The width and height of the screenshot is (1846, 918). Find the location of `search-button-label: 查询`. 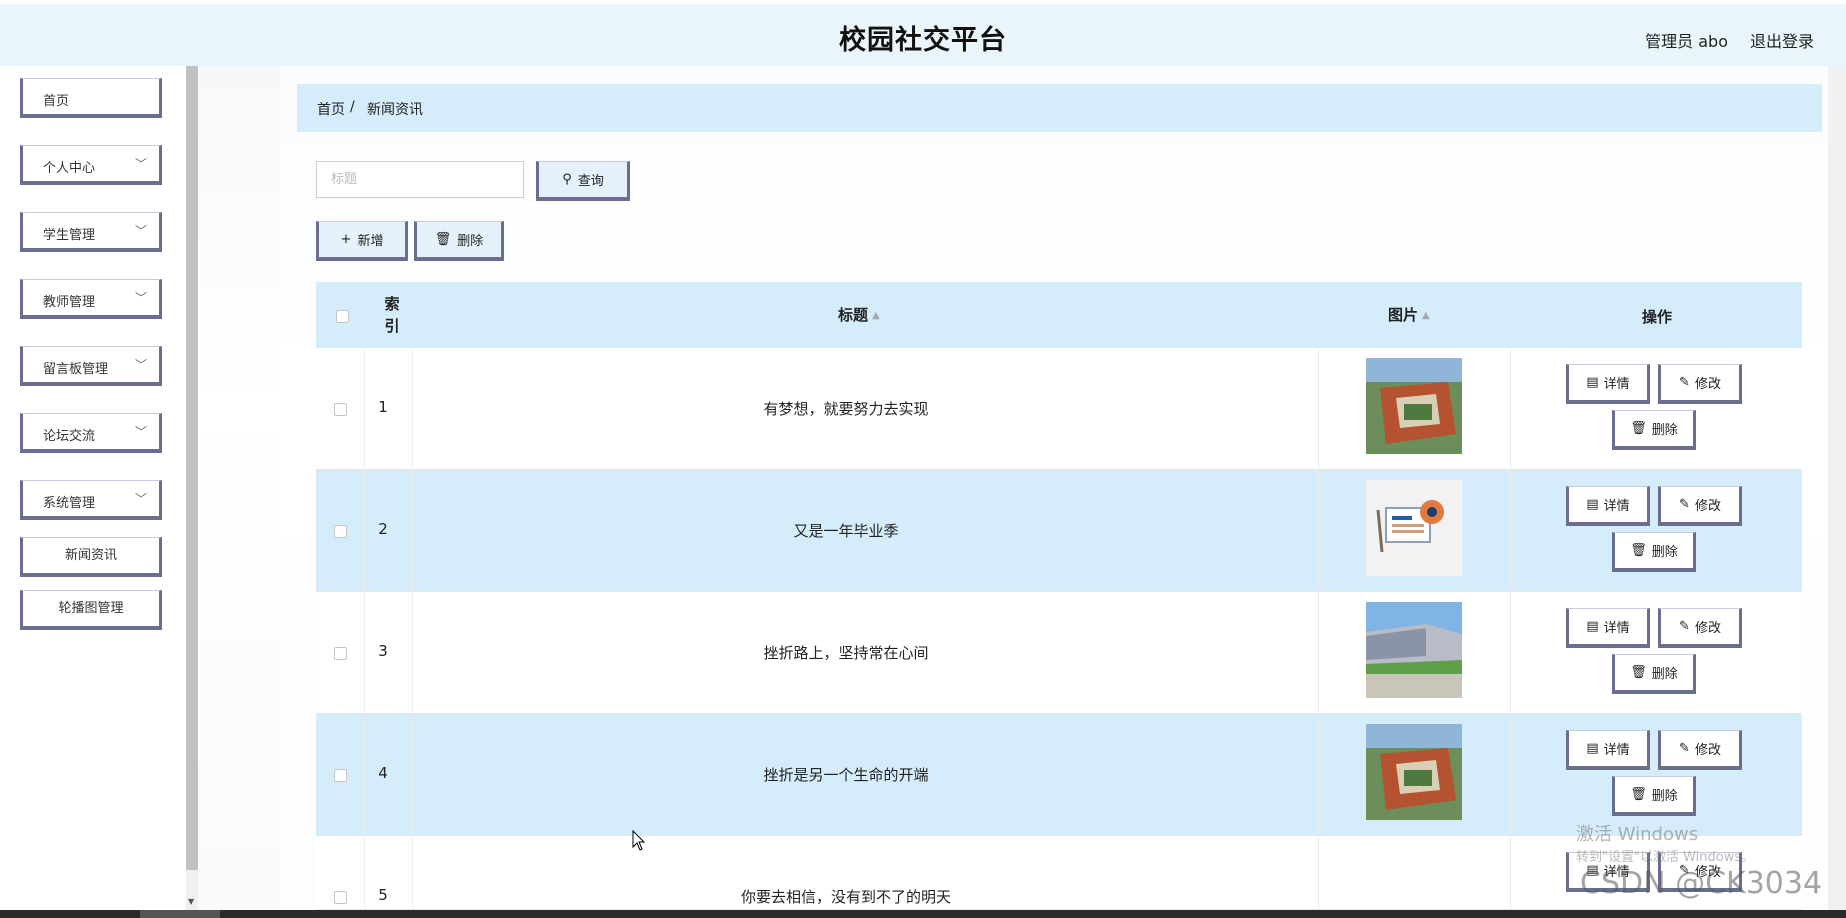

search-button-label: 查询 is located at coordinates (590, 181).